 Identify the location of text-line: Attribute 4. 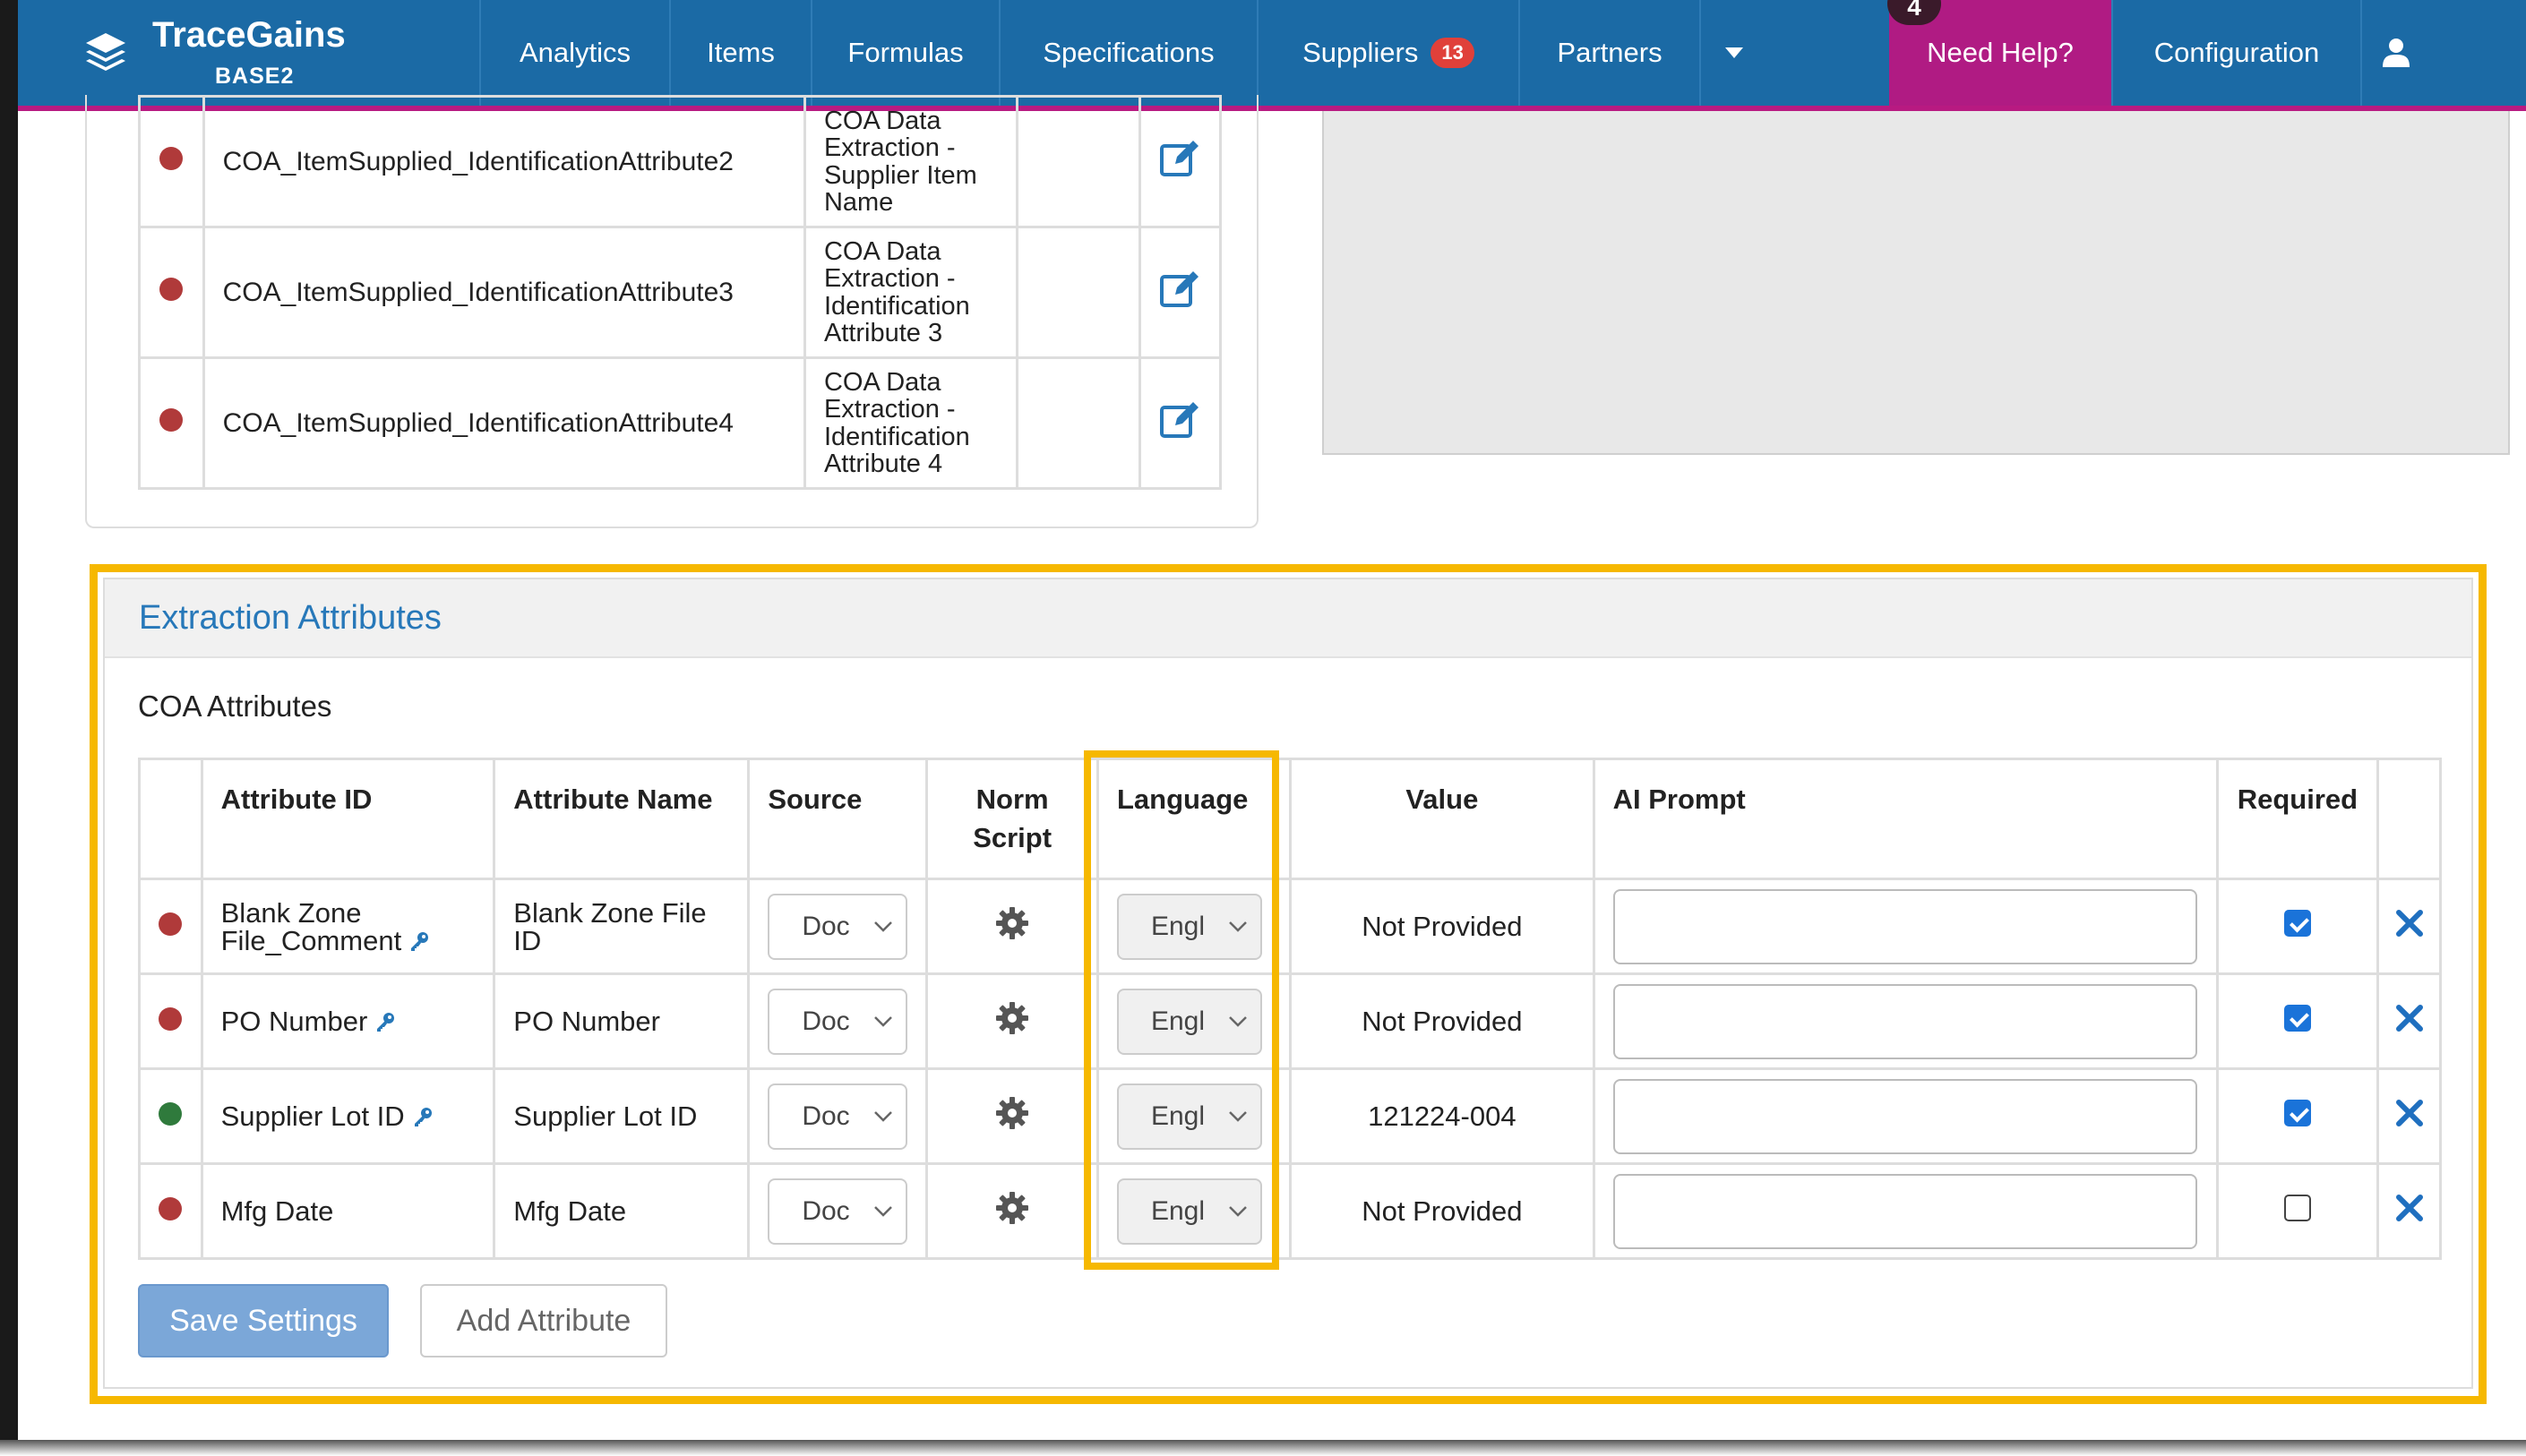
(883, 463).